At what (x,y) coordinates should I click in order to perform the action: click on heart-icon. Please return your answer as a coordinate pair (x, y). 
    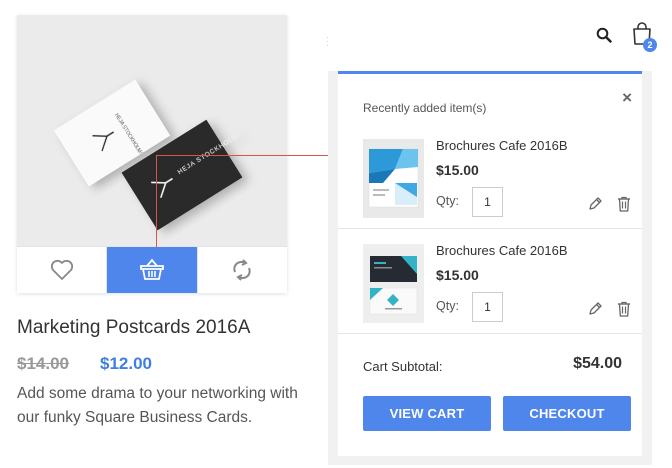
    Looking at the image, I should click on (61, 269).